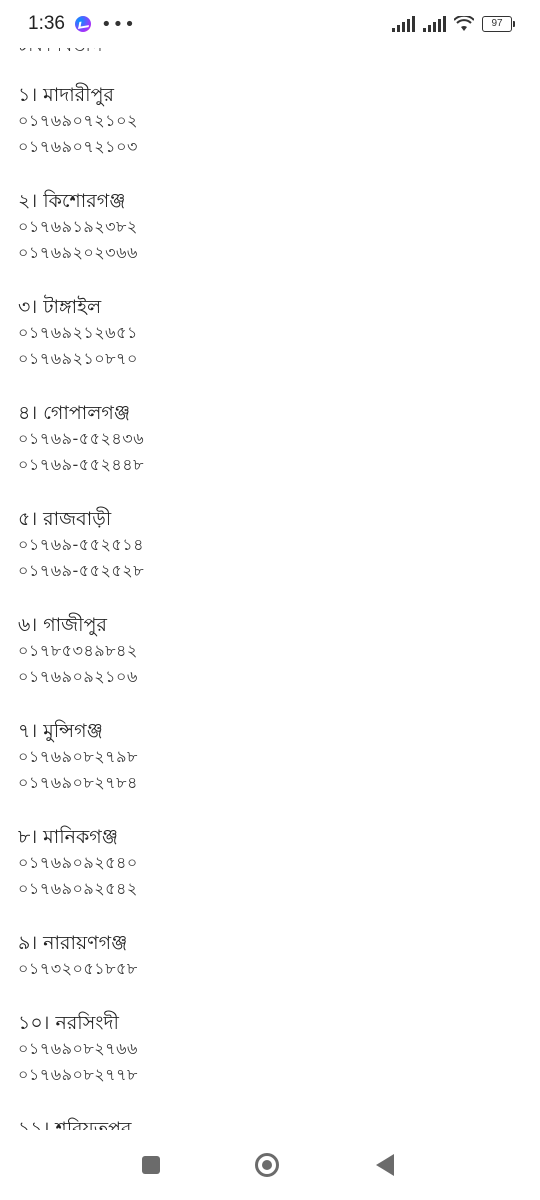 The width and height of the screenshot is (540, 1200). Describe the element at coordinates (498, 24) in the screenshot. I see `battery-icon: 97` at that location.